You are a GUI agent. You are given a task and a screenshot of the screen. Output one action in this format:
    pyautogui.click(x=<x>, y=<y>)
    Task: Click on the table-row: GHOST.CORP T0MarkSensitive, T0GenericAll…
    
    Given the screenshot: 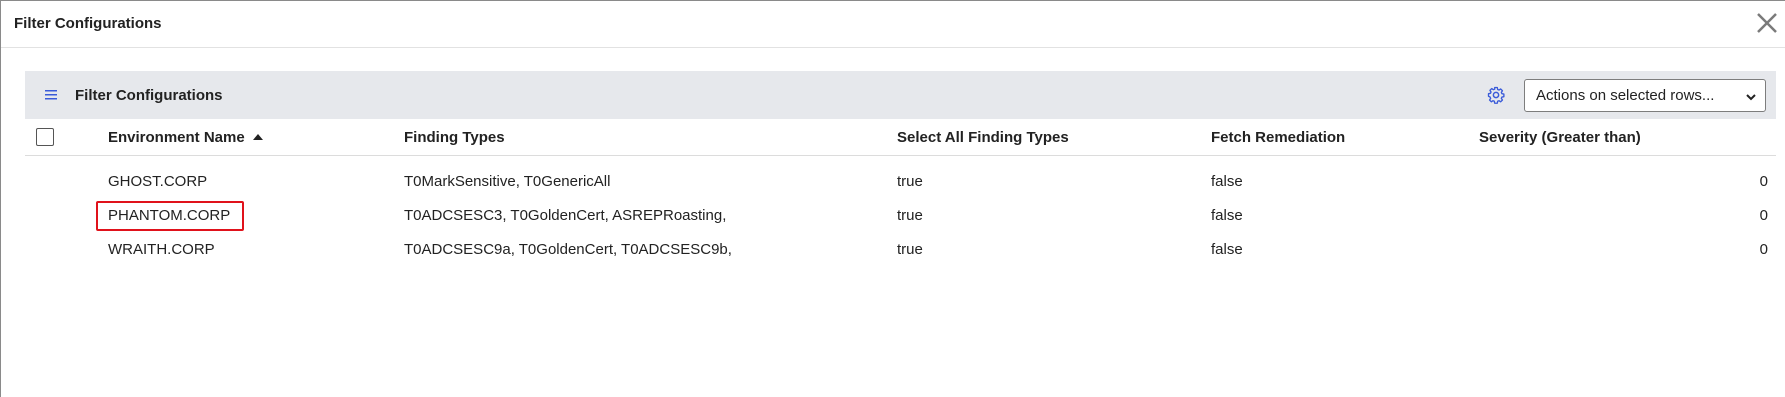 What is the action you would take?
    pyautogui.click(x=900, y=180)
    